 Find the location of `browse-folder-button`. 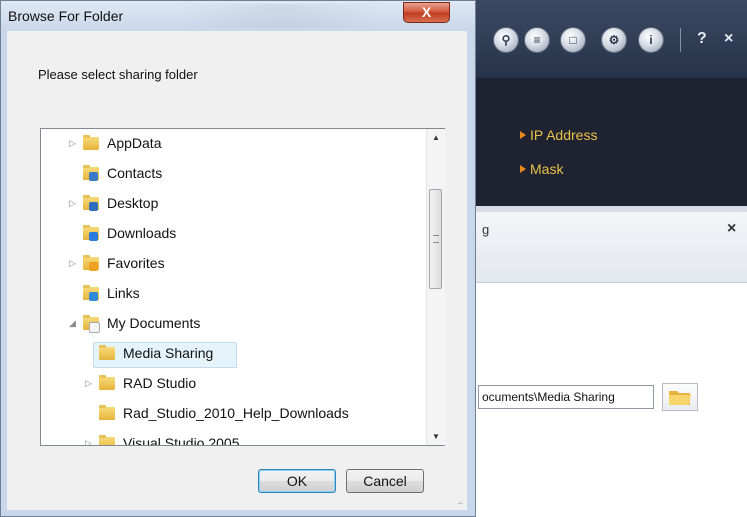

browse-folder-button is located at coordinates (680, 397).